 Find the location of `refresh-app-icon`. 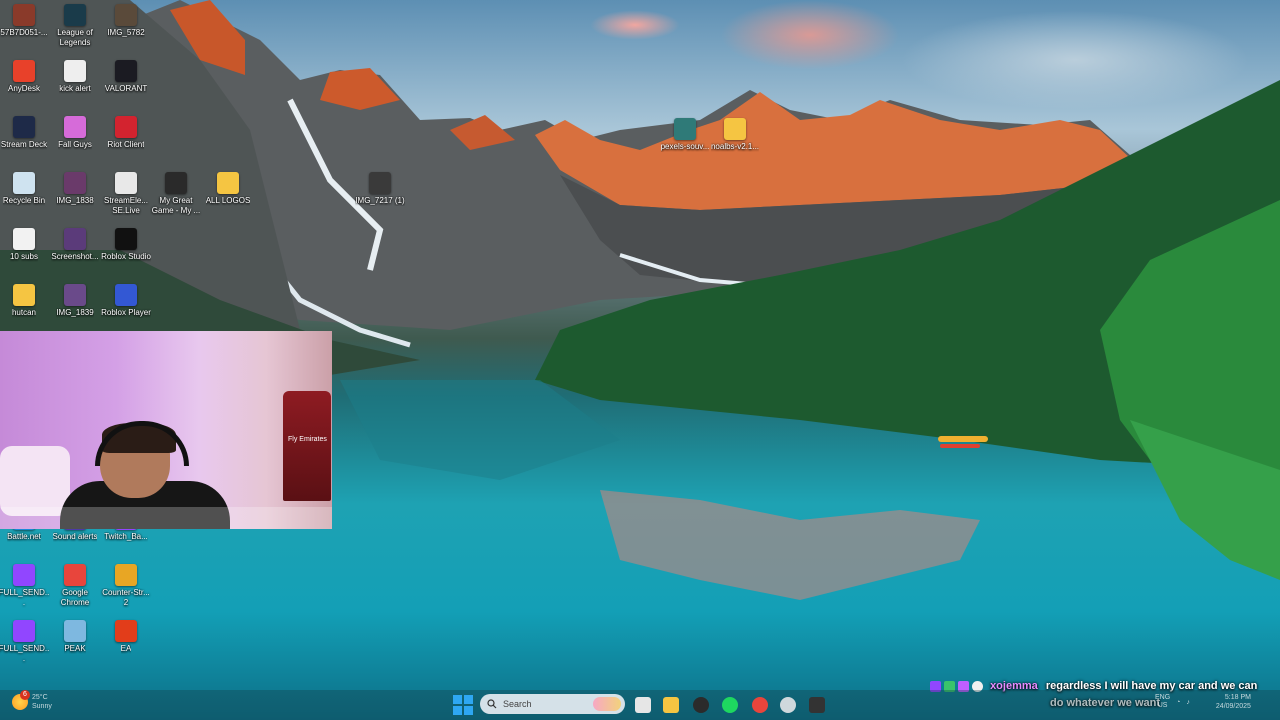

refresh-app-icon is located at coordinates (788, 705).